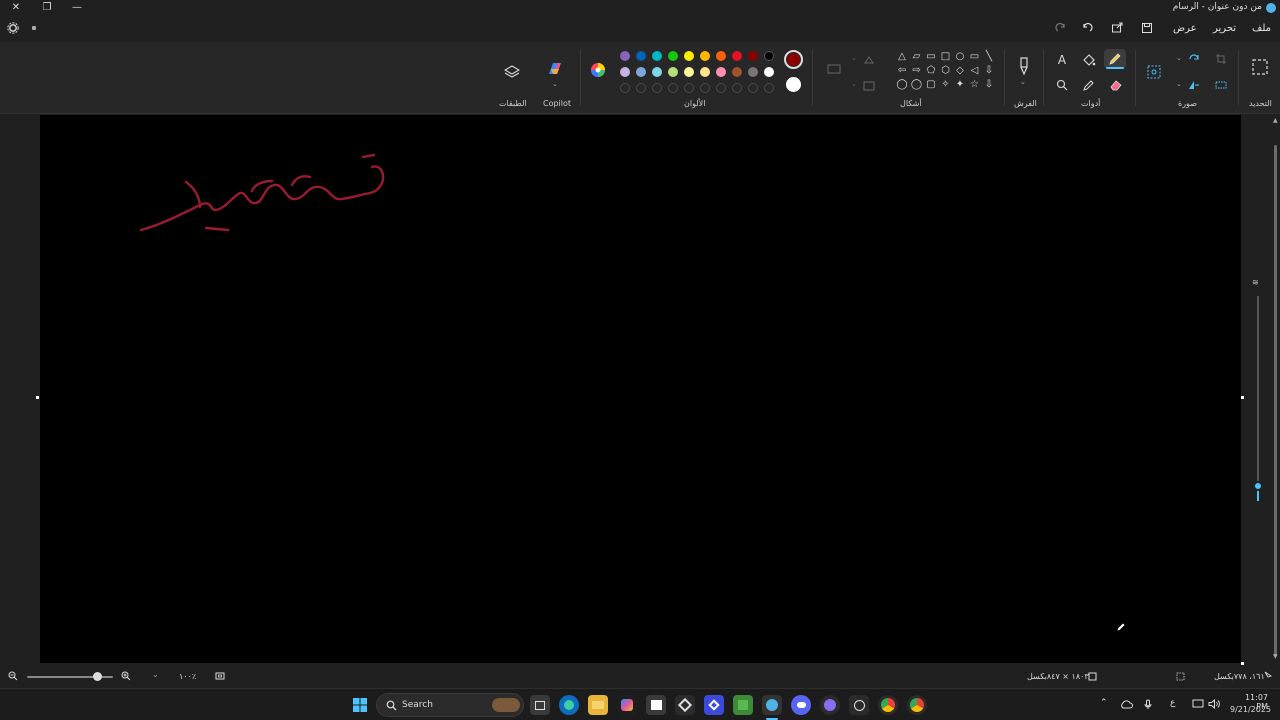 The height and width of the screenshot is (720, 1280). What do you see at coordinates (931, 70) in the screenshot?
I see `right-arrow-shape-icon: ⬠` at bounding box center [931, 70].